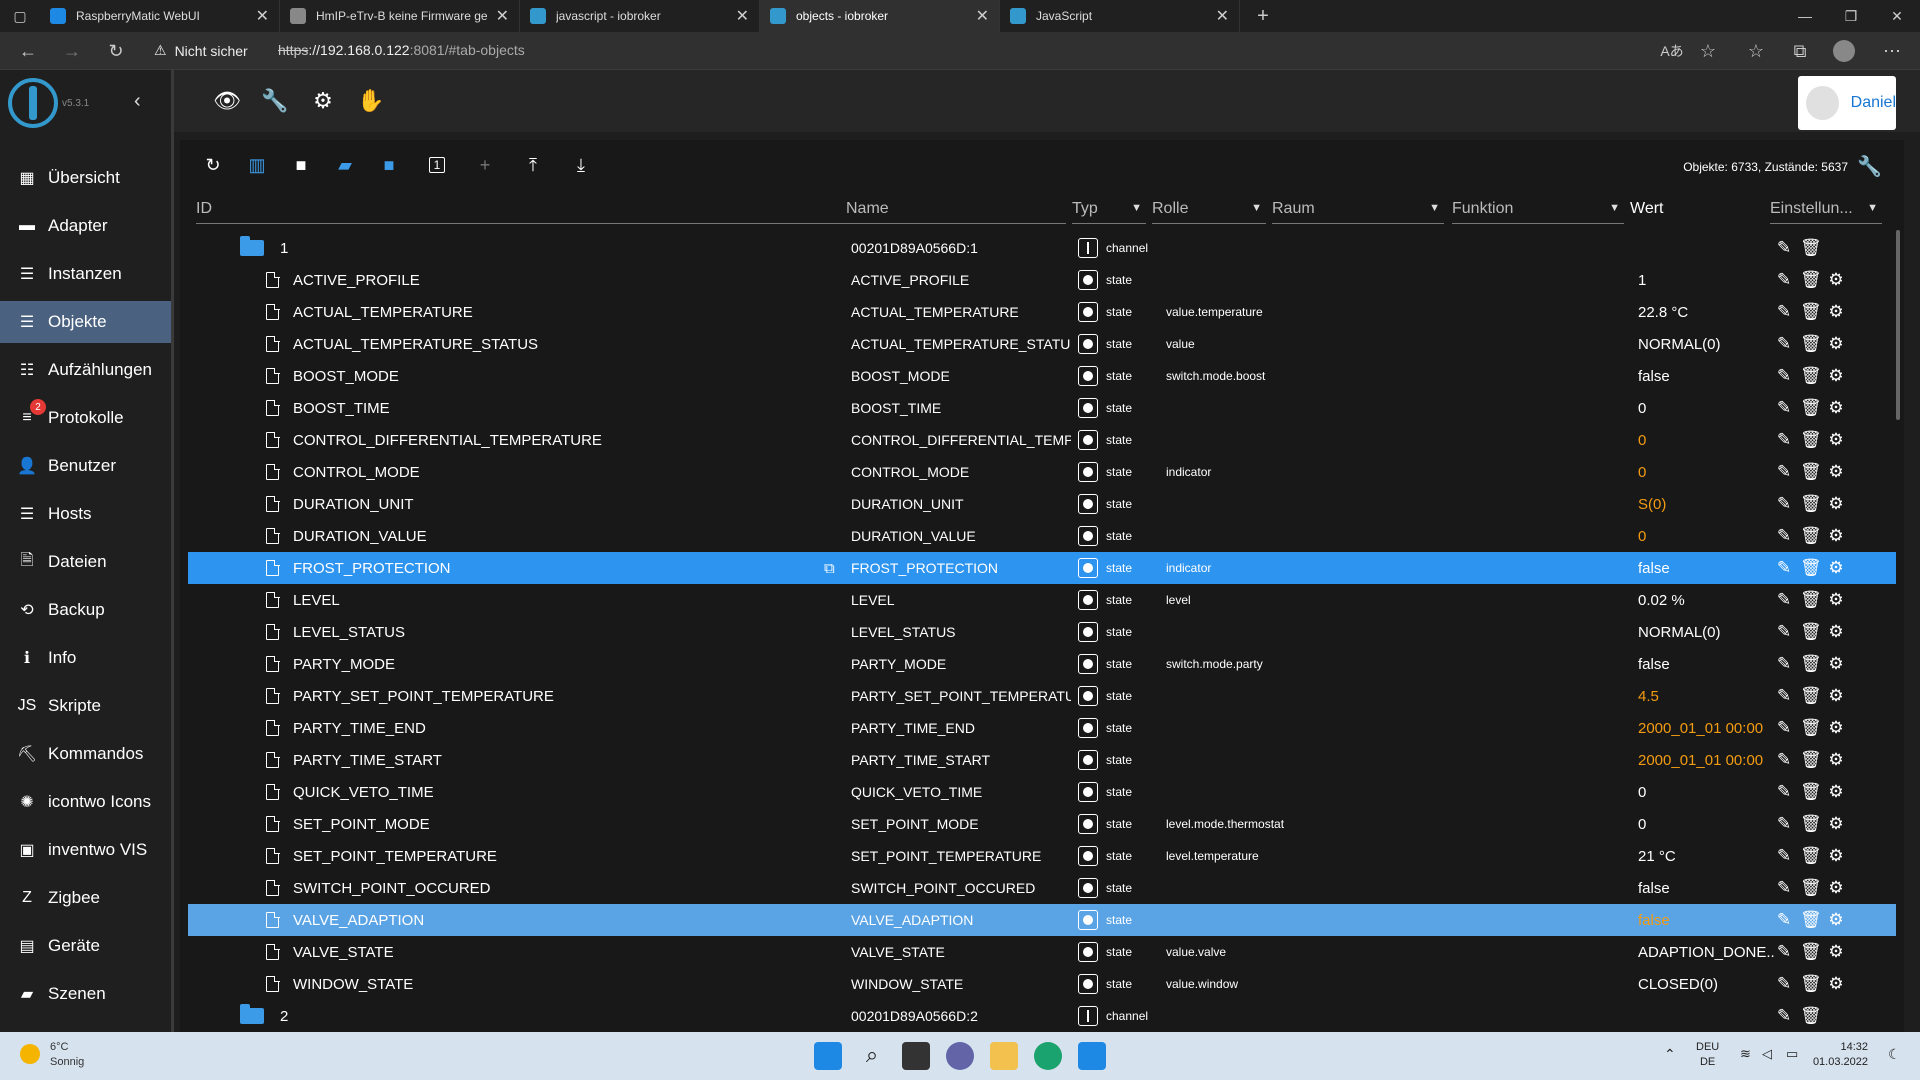 The height and width of the screenshot is (1080, 1920). I want to click on favorites-icon: ☆, so click(1756, 51).